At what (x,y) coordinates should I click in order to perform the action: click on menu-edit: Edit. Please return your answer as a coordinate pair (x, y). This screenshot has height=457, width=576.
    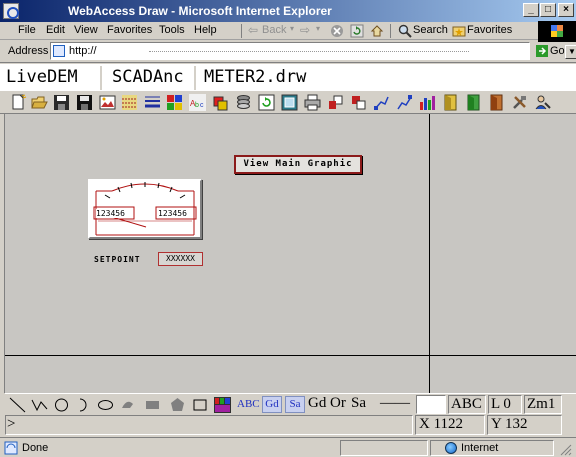
    Looking at the image, I should click on (55, 30).